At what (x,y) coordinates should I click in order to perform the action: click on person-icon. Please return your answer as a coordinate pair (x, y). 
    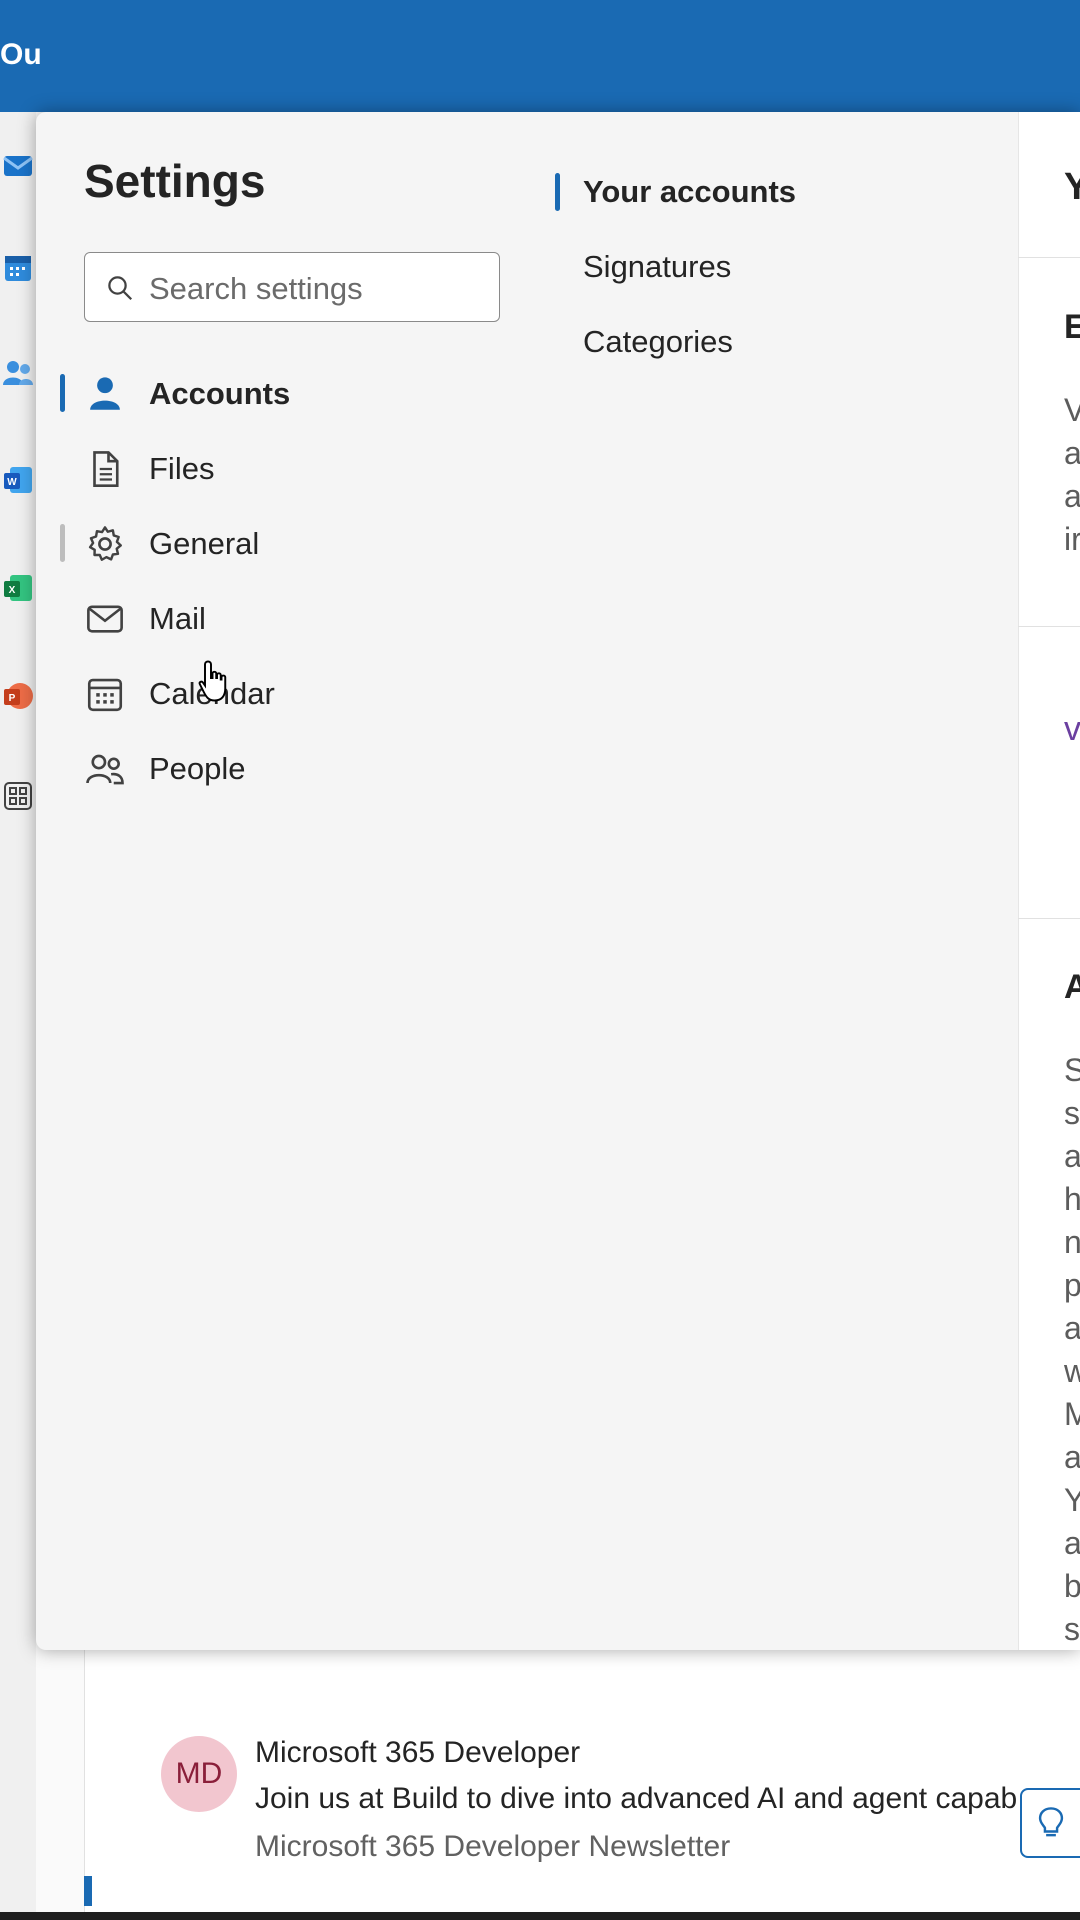
    Looking at the image, I should click on (105, 393).